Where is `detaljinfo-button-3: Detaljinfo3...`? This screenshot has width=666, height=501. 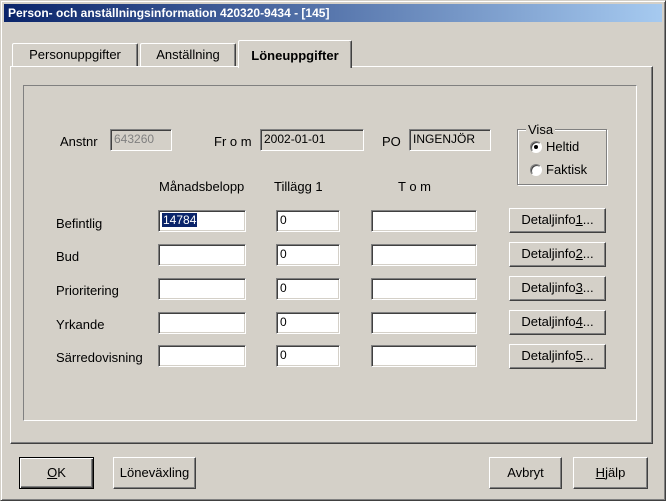
detaljinfo-button-3: Detaljinfo3... is located at coordinates (557, 288).